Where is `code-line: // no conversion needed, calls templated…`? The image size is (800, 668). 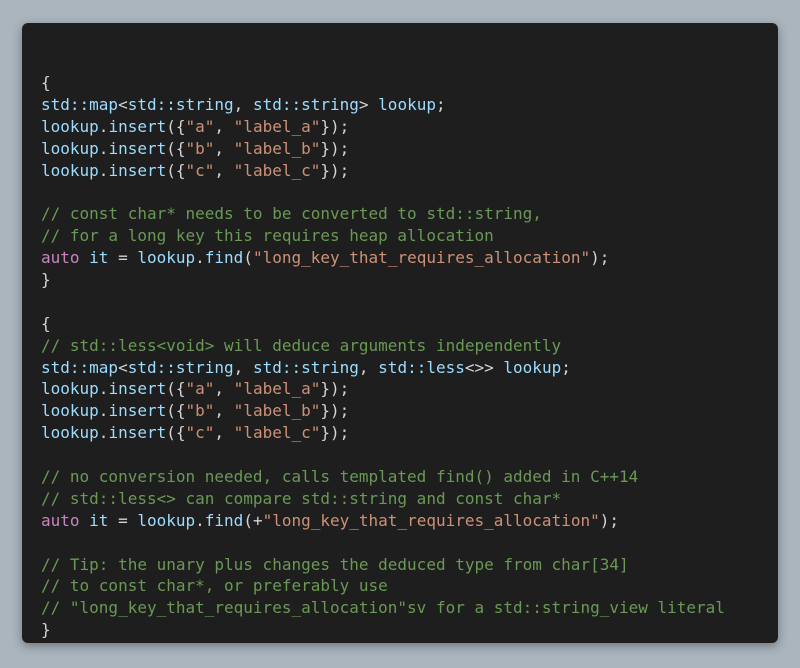
code-line: // no conversion needed, calls templated… is located at coordinates (409, 477).